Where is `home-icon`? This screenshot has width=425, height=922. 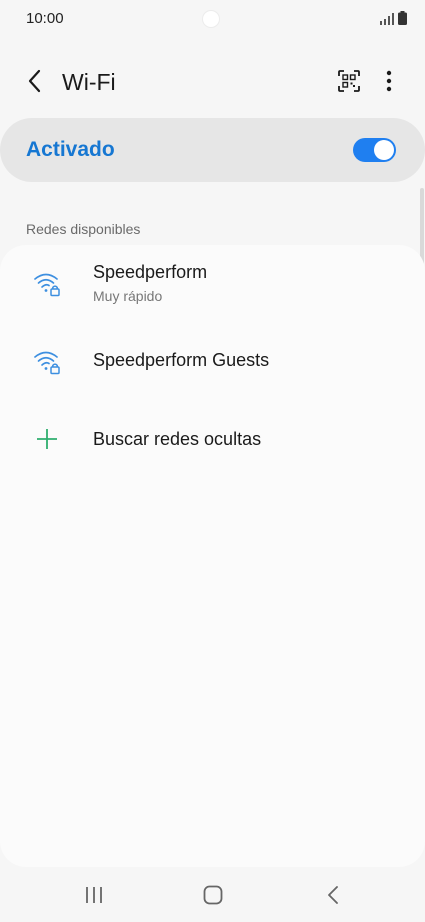 home-icon is located at coordinates (213, 897).